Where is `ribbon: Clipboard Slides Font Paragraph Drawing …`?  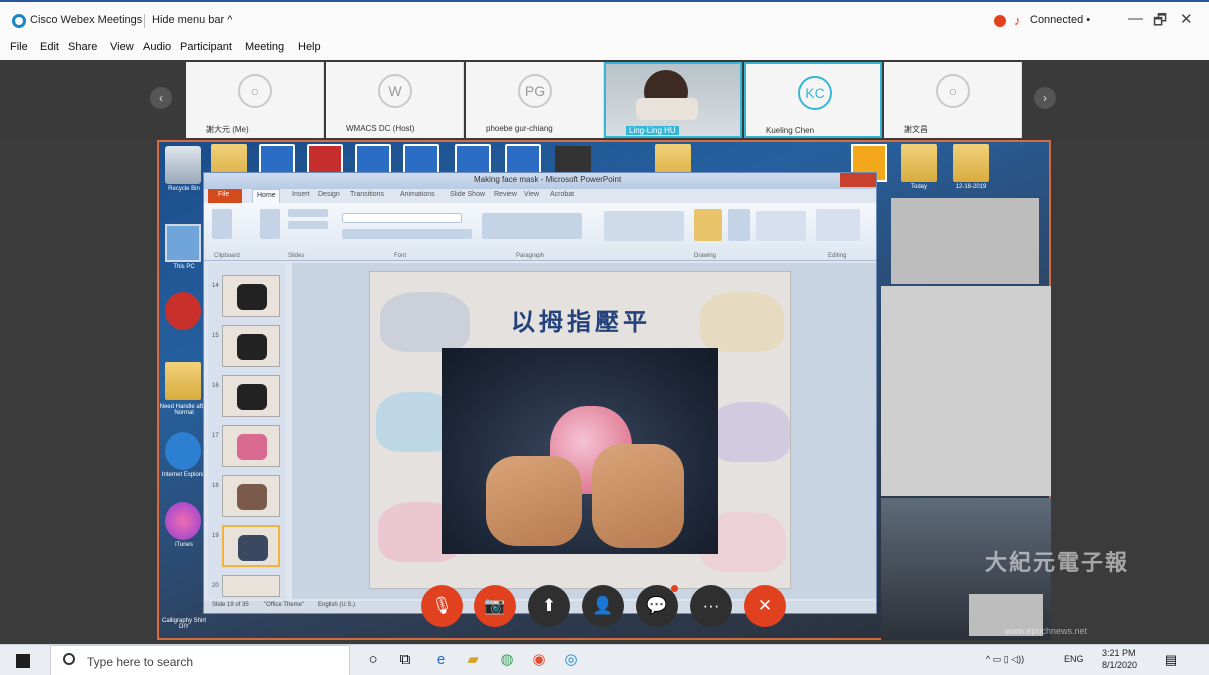
ribbon: Clipboard Slides Font Paragraph Drawing … is located at coordinates (540, 232).